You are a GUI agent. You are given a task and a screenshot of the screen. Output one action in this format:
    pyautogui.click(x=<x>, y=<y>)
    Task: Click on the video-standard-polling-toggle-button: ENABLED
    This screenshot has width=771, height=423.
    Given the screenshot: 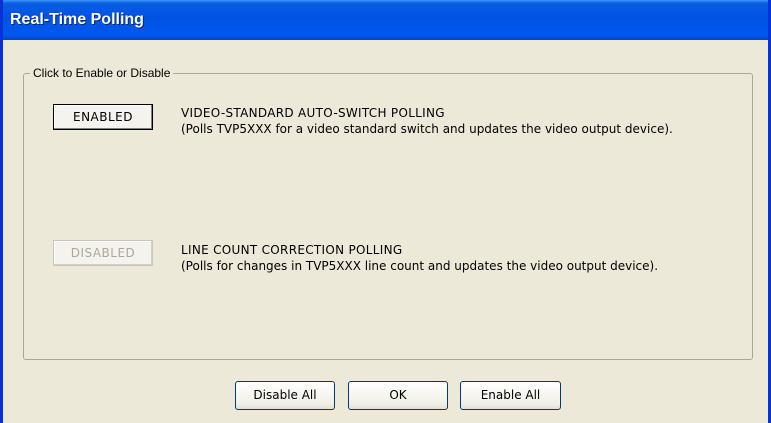 What is the action you would take?
    pyautogui.click(x=103, y=117)
    